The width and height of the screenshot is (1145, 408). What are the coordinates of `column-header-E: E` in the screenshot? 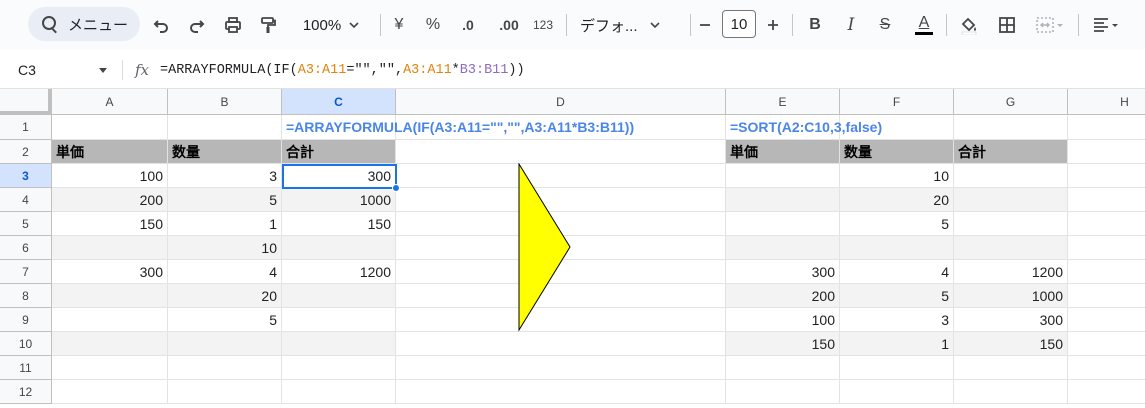 It's located at (783, 102).